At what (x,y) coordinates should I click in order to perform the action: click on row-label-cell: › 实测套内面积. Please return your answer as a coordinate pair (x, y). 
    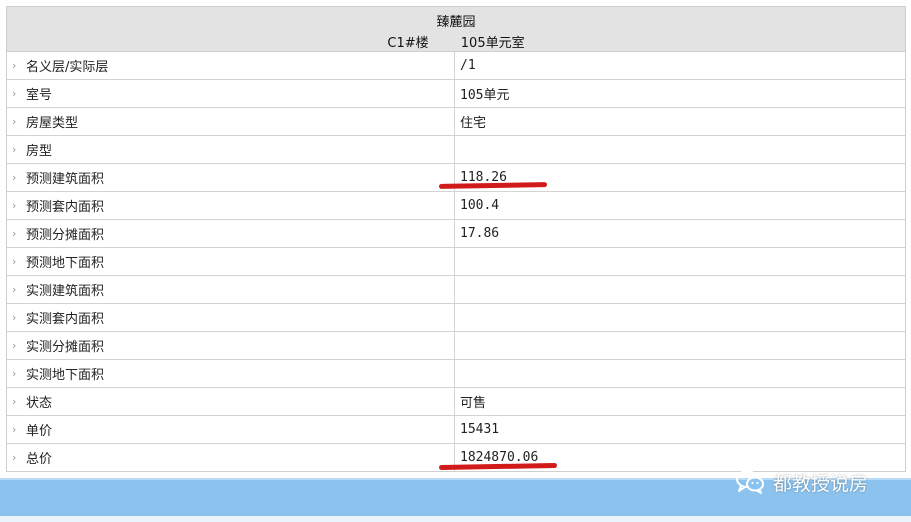
    Looking at the image, I should click on (231, 317).